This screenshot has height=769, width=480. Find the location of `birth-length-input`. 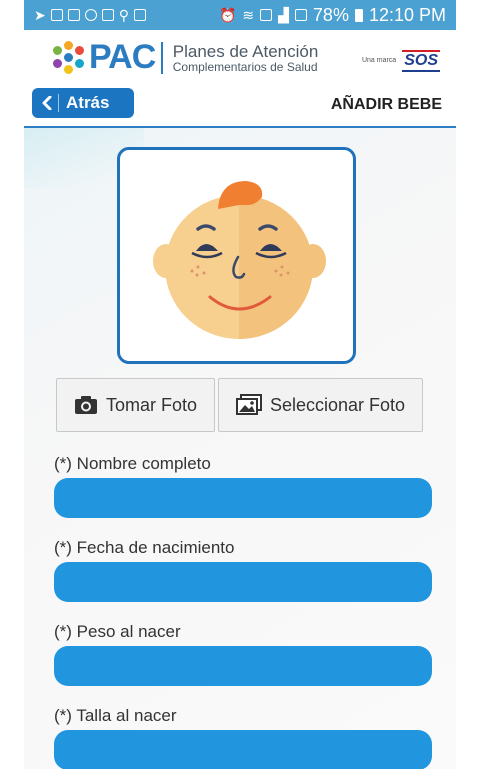

birth-length-input is located at coordinates (243, 749).